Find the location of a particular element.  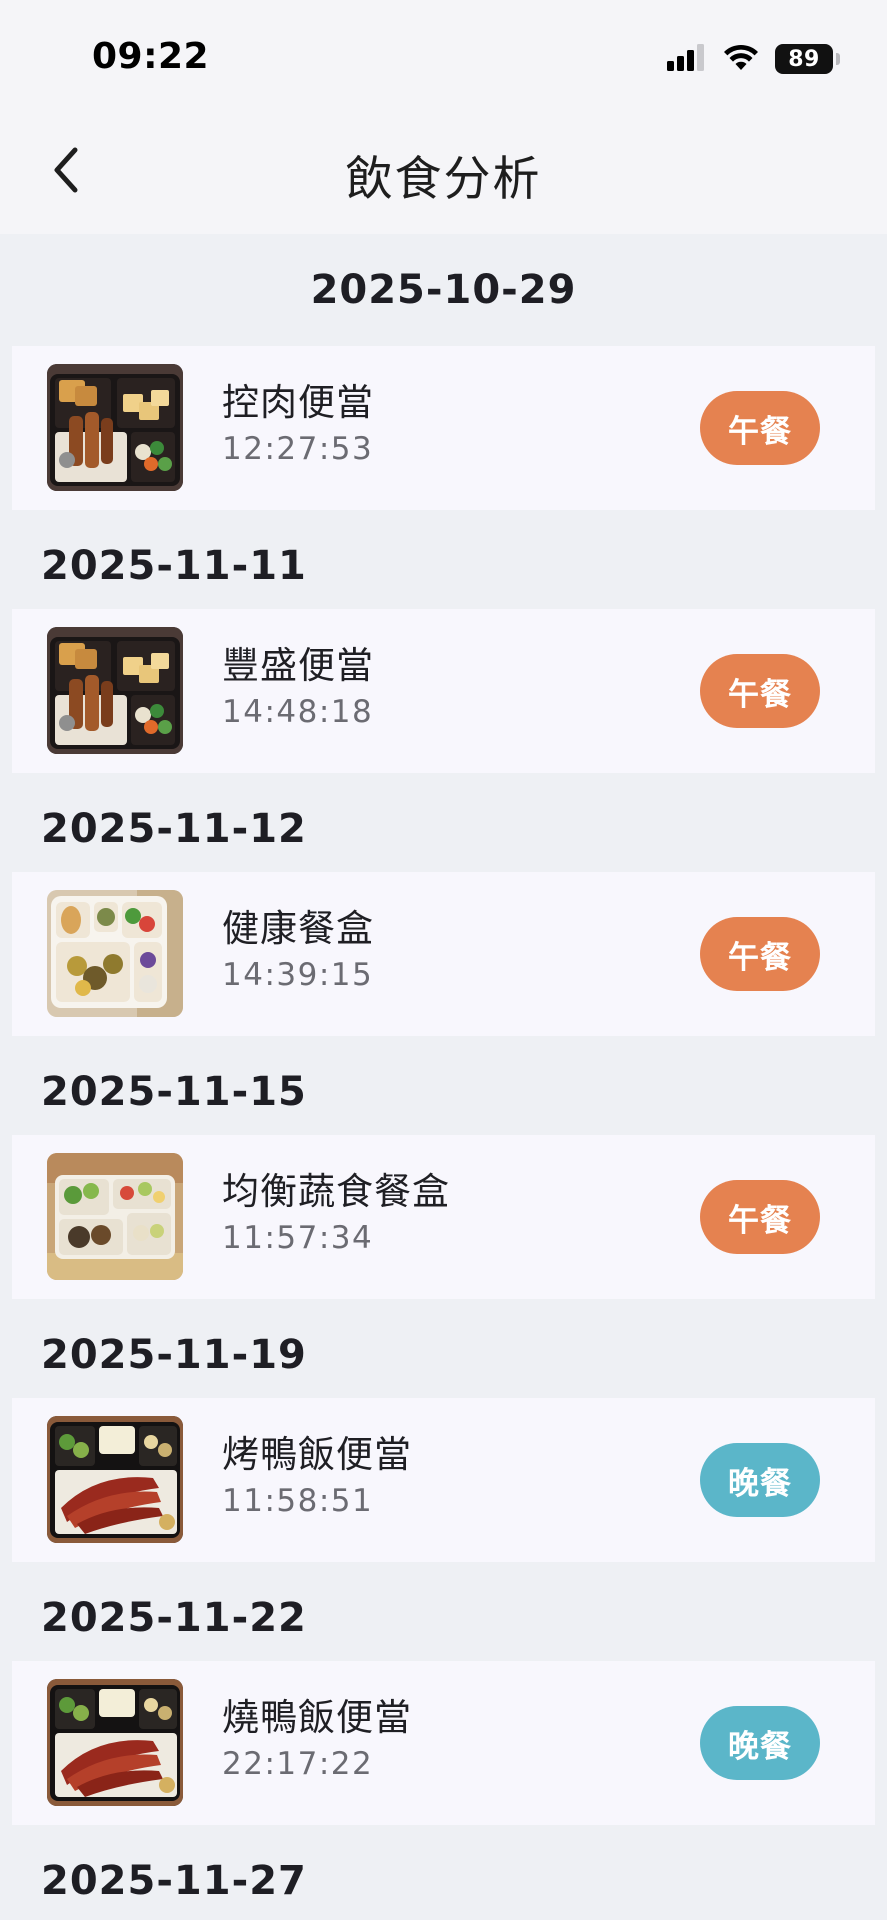

date-header: 2025-11-19 is located at coordinates (174, 1354).